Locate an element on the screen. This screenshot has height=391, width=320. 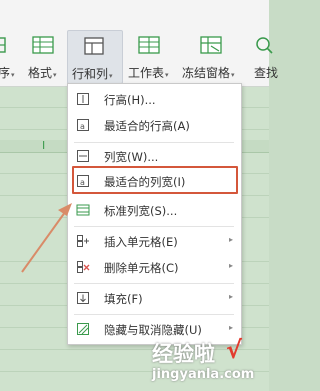
watermark: 经验啦 √ jingyanla.com is located at coordinates (207, 362).